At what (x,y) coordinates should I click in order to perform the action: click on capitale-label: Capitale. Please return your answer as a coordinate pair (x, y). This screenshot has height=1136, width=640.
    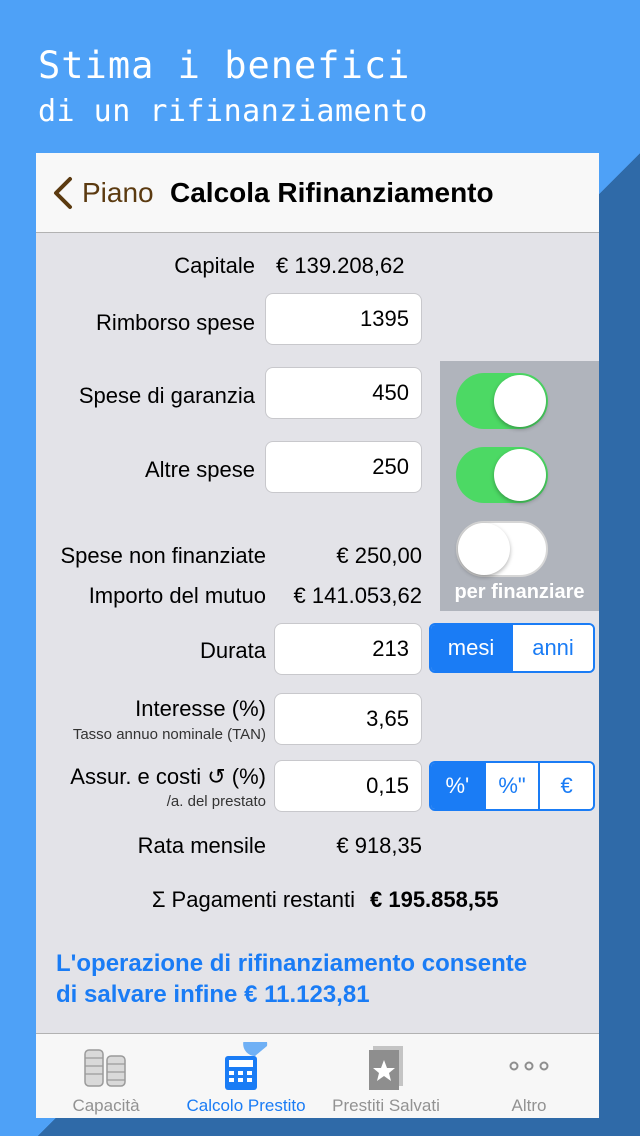
    Looking at the image, I should click on (214, 265).